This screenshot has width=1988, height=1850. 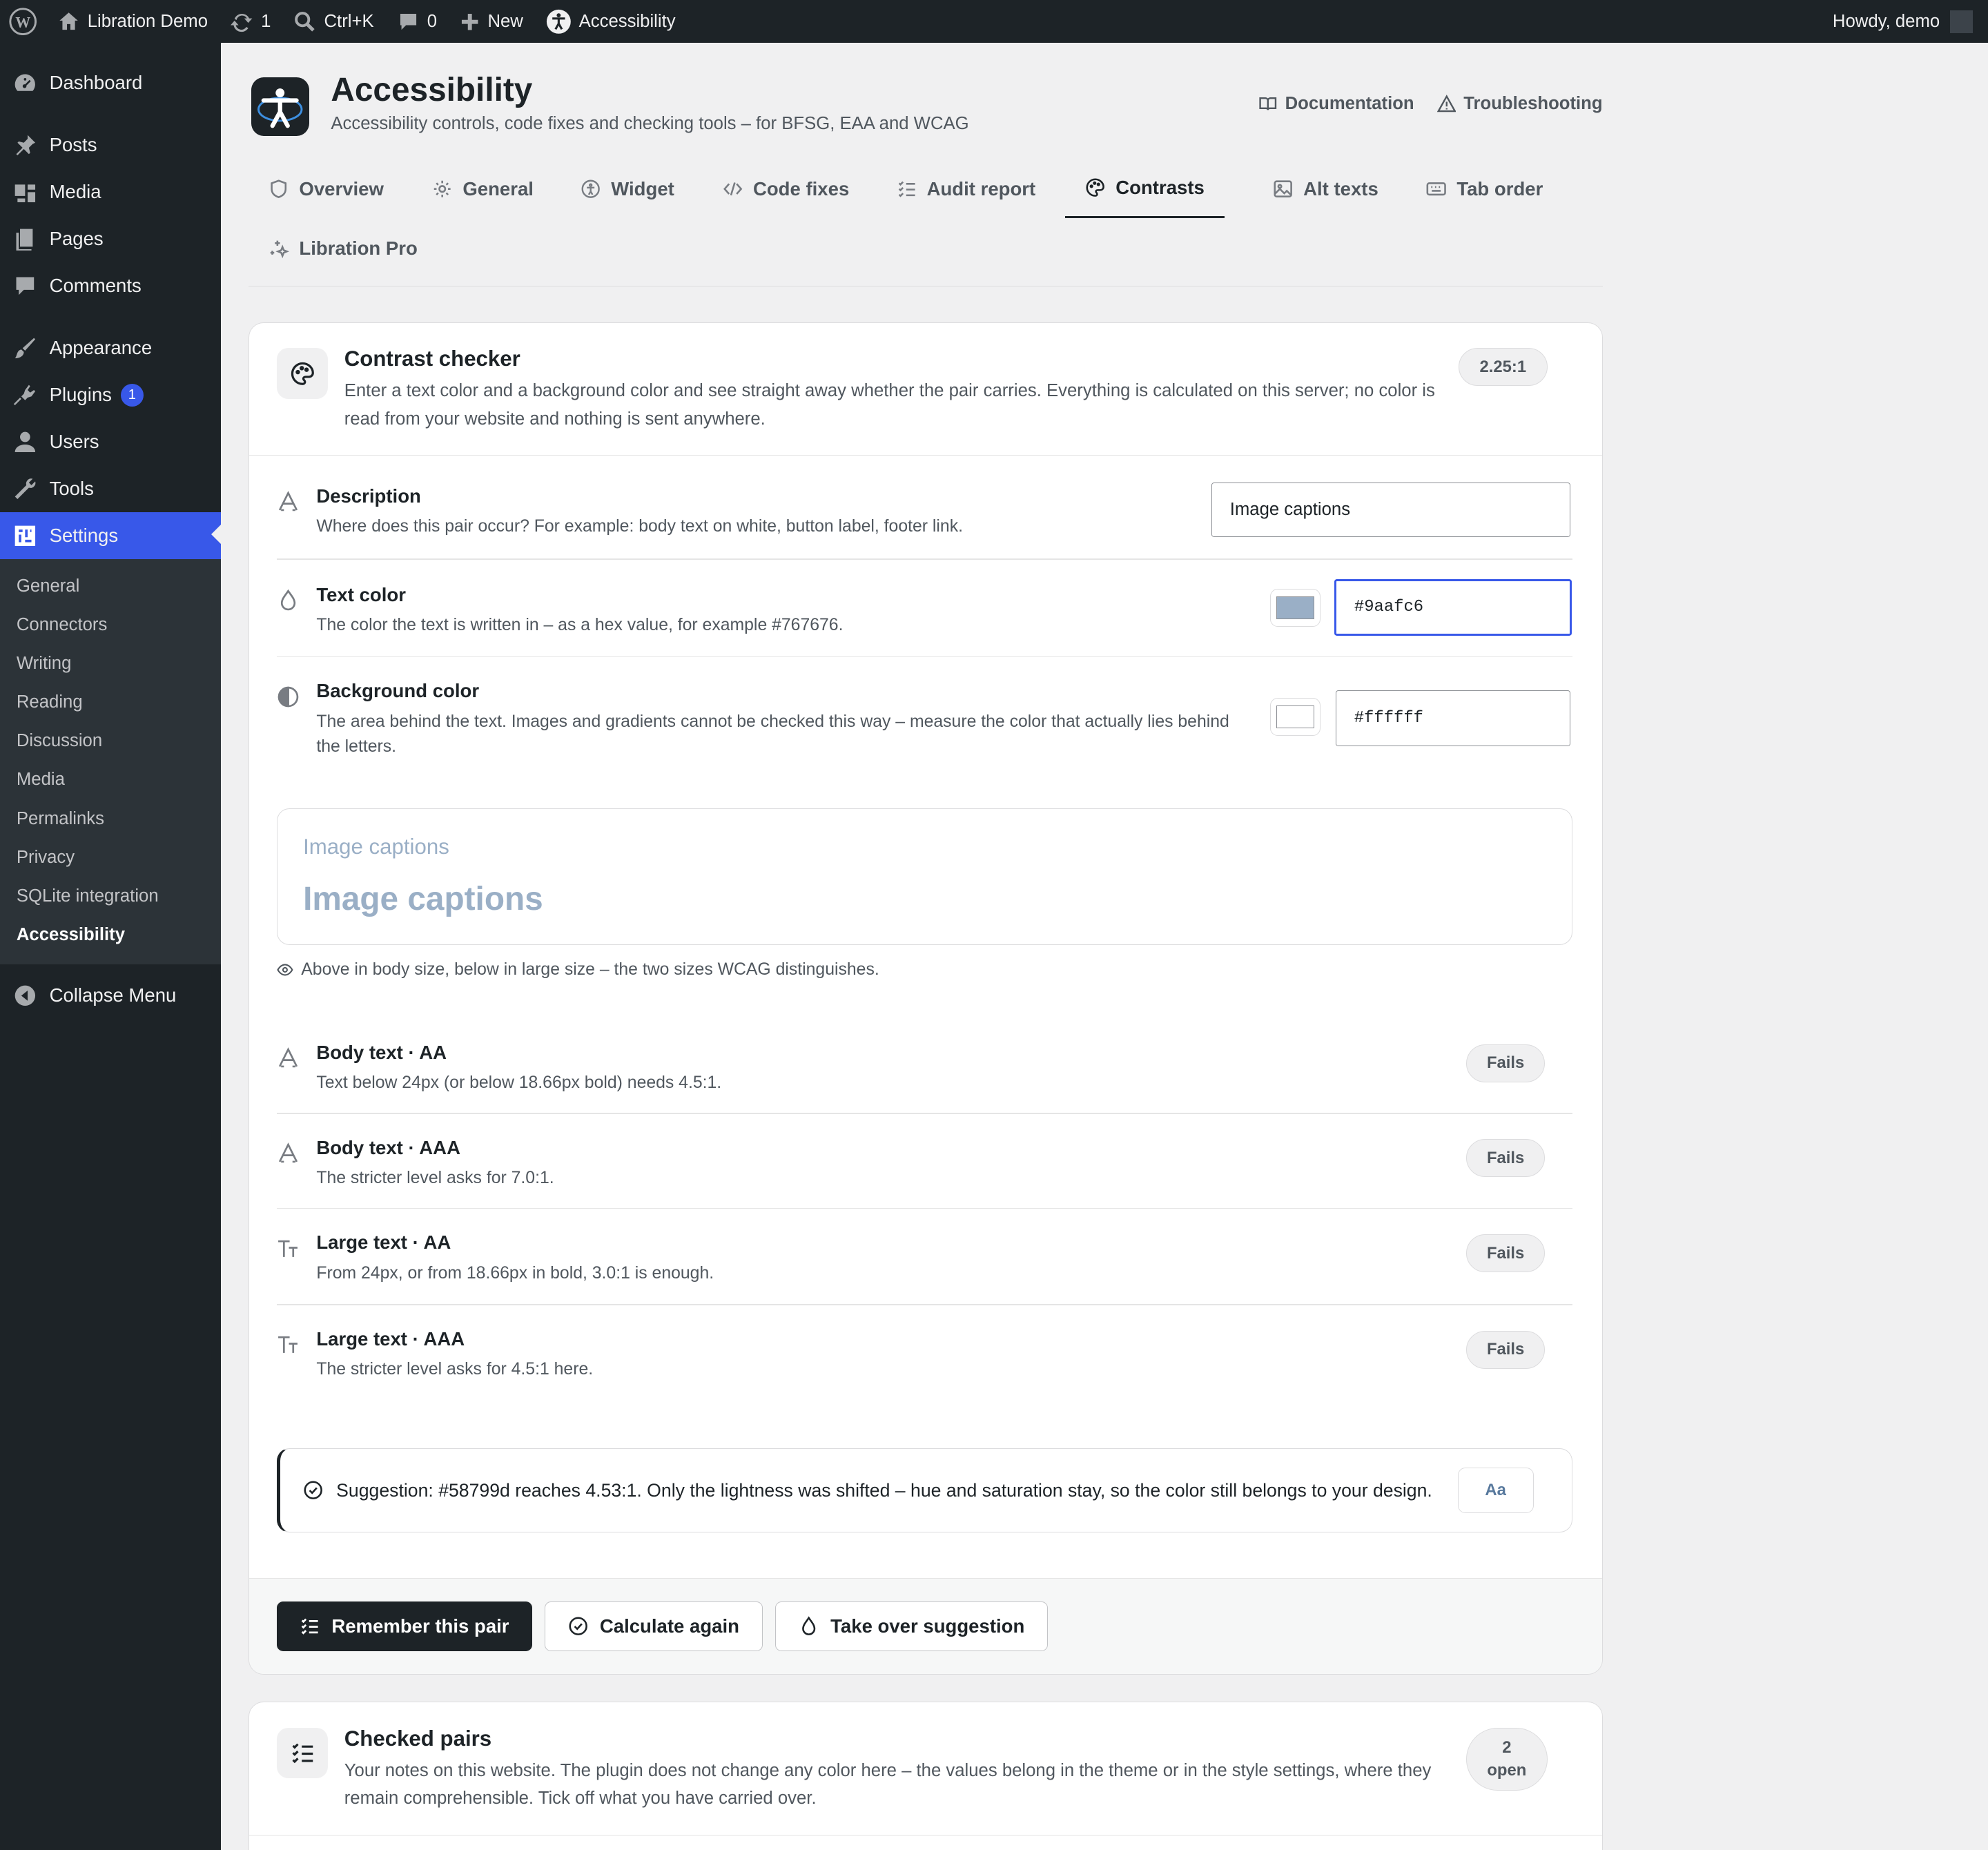 I want to click on result-title: Large text · AAA, so click(x=390, y=1339).